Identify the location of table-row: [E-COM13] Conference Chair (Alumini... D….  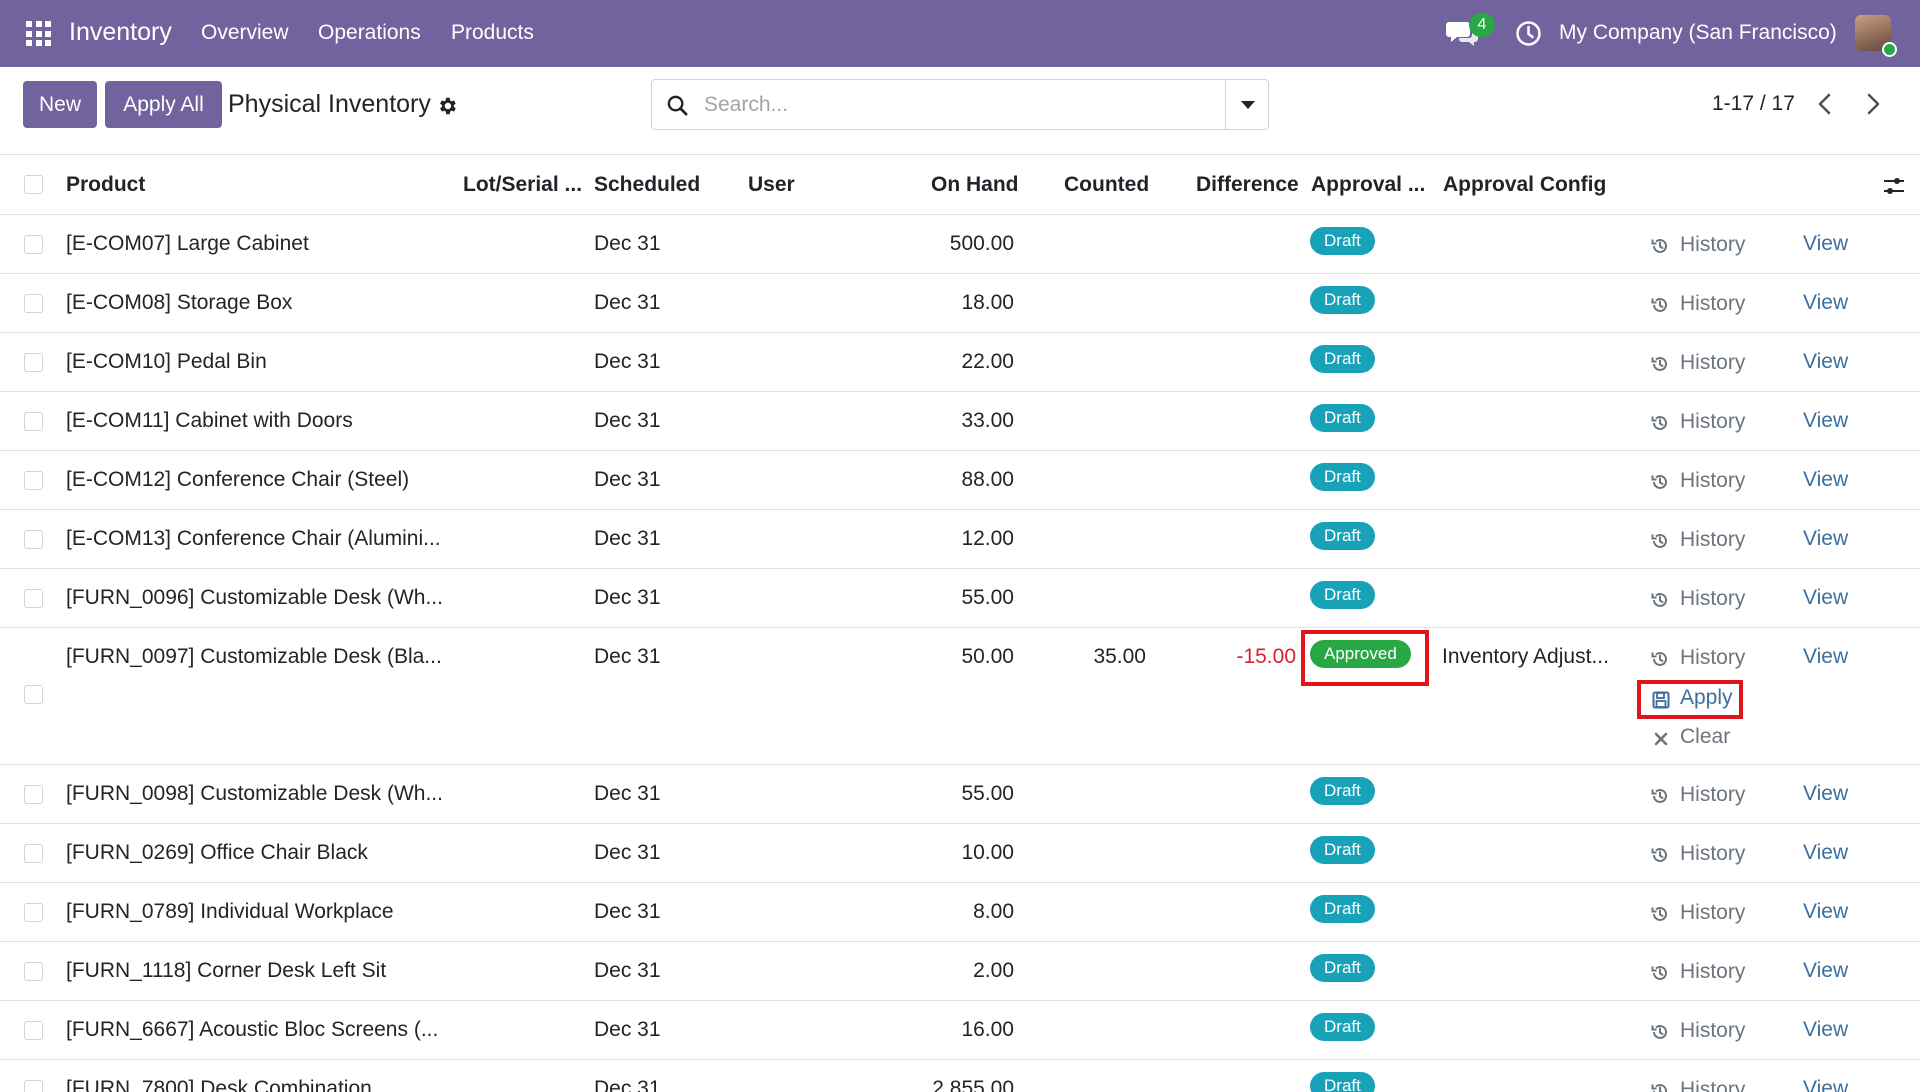
(960, 539).